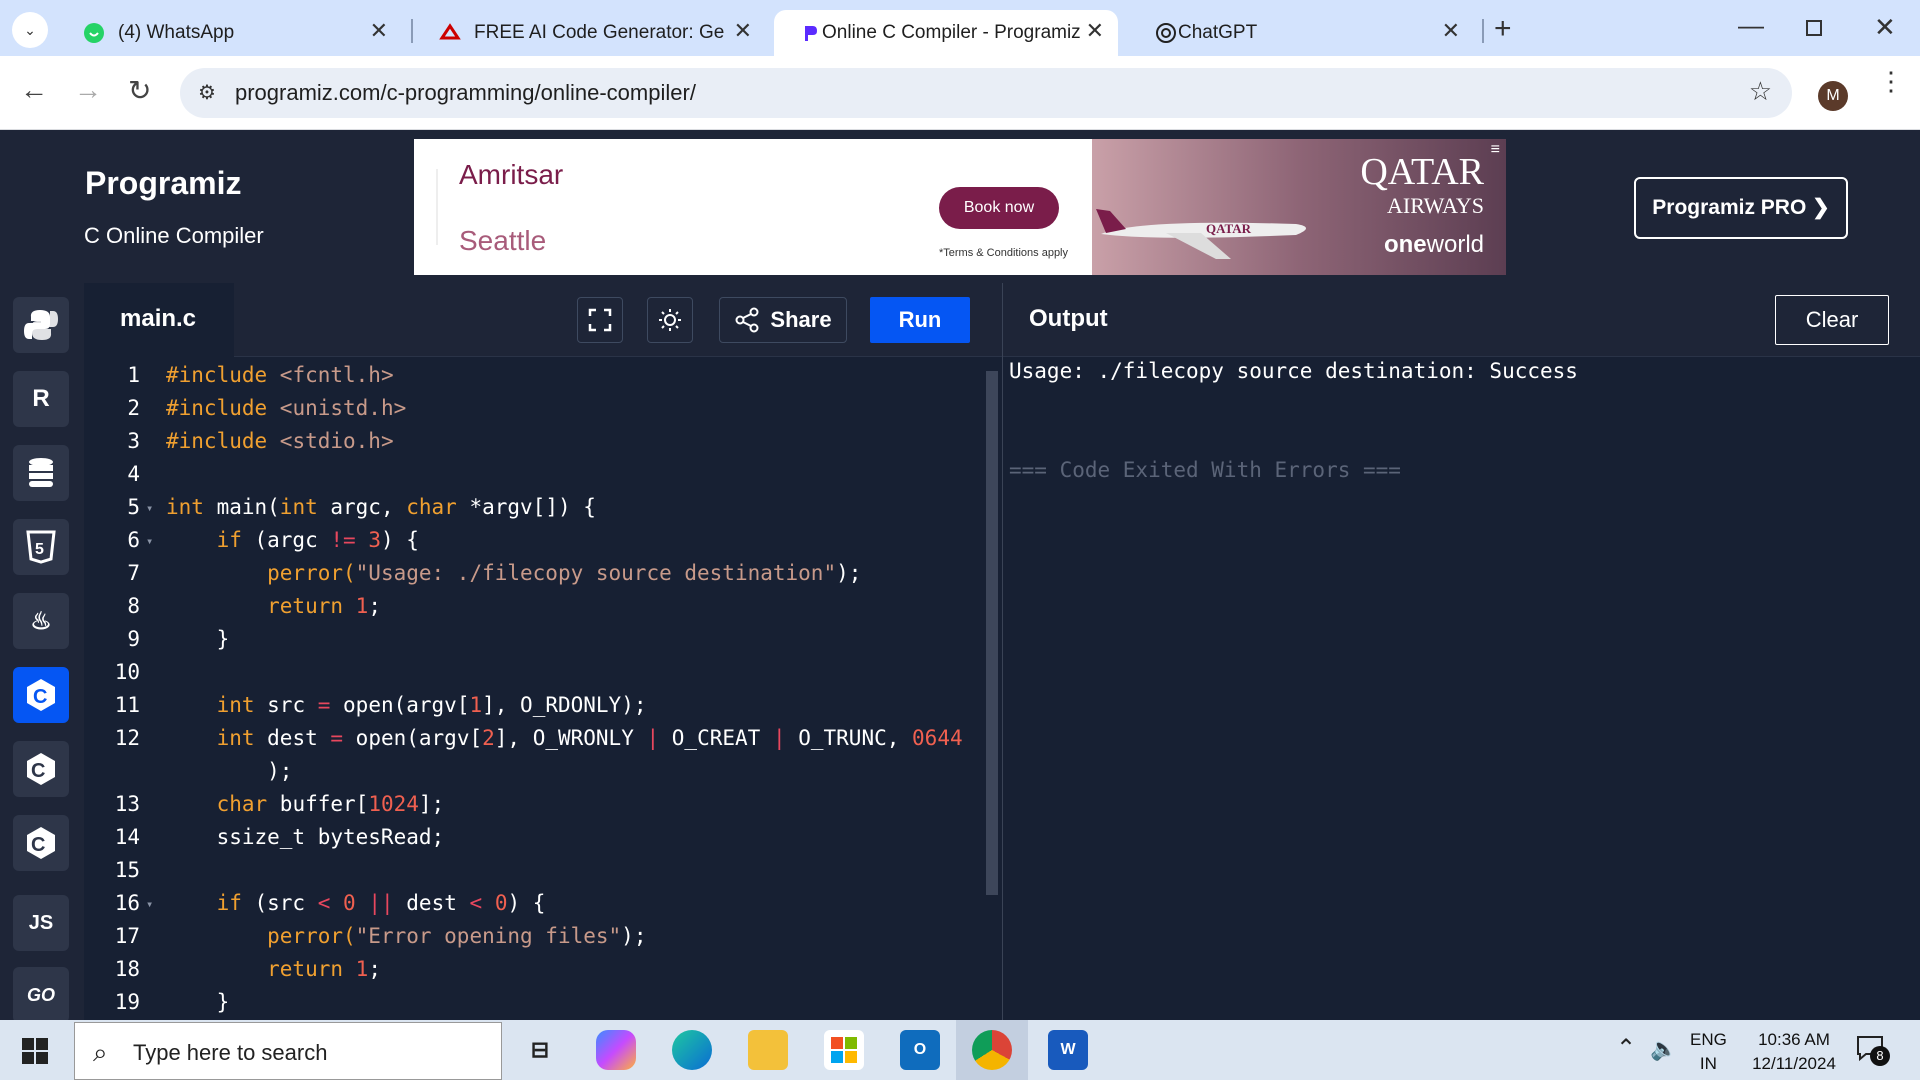 This screenshot has height=1080, width=1920. What do you see at coordinates (1229, 228) in the screenshot?
I see `plane-livery-text: QATAR` at bounding box center [1229, 228].